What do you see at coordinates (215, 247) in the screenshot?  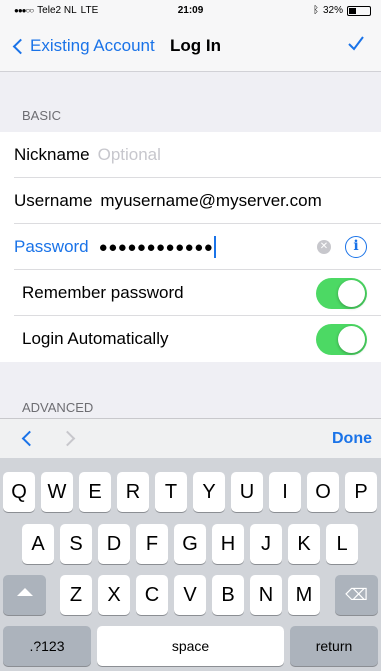 I see `text-cursor` at bounding box center [215, 247].